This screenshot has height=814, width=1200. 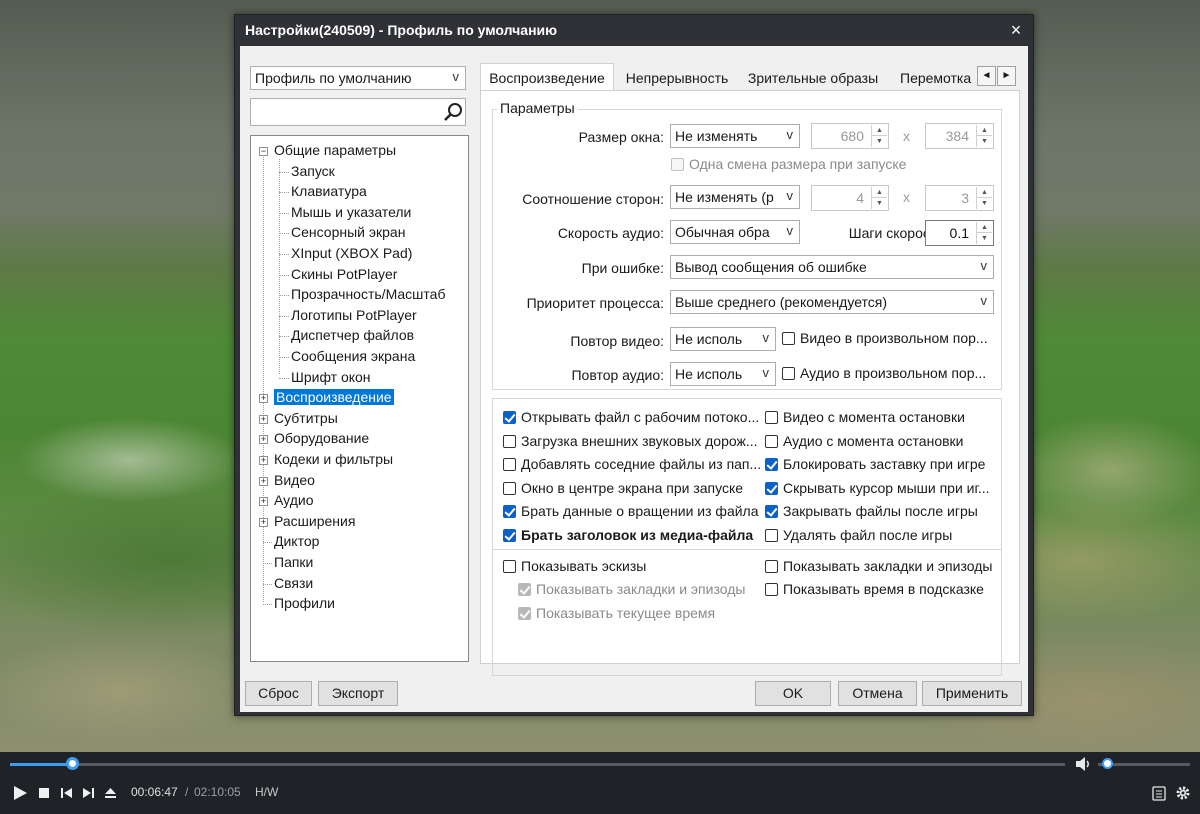 What do you see at coordinates (296, 542) in the screenshot?
I see `tree-item-top-7: Диктор` at bounding box center [296, 542].